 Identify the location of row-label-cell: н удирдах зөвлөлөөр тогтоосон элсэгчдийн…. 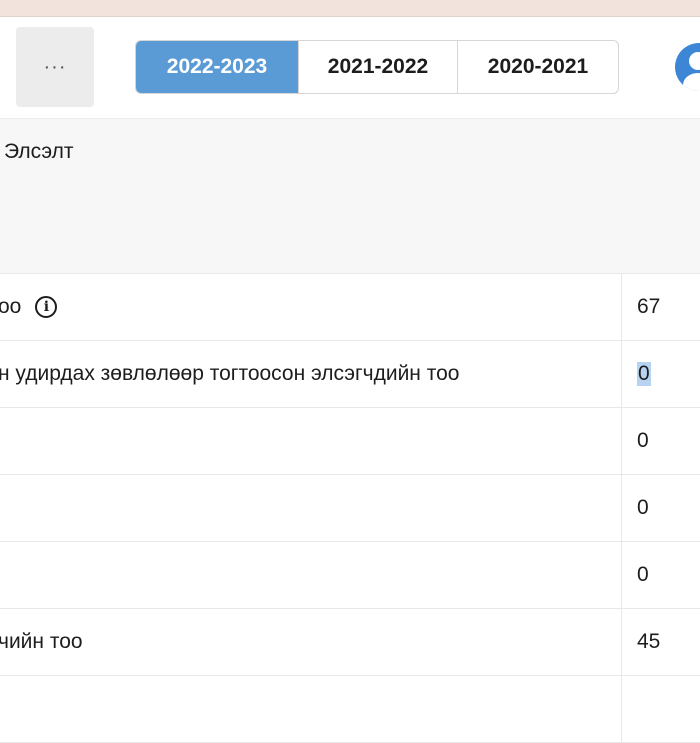
(310, 374).